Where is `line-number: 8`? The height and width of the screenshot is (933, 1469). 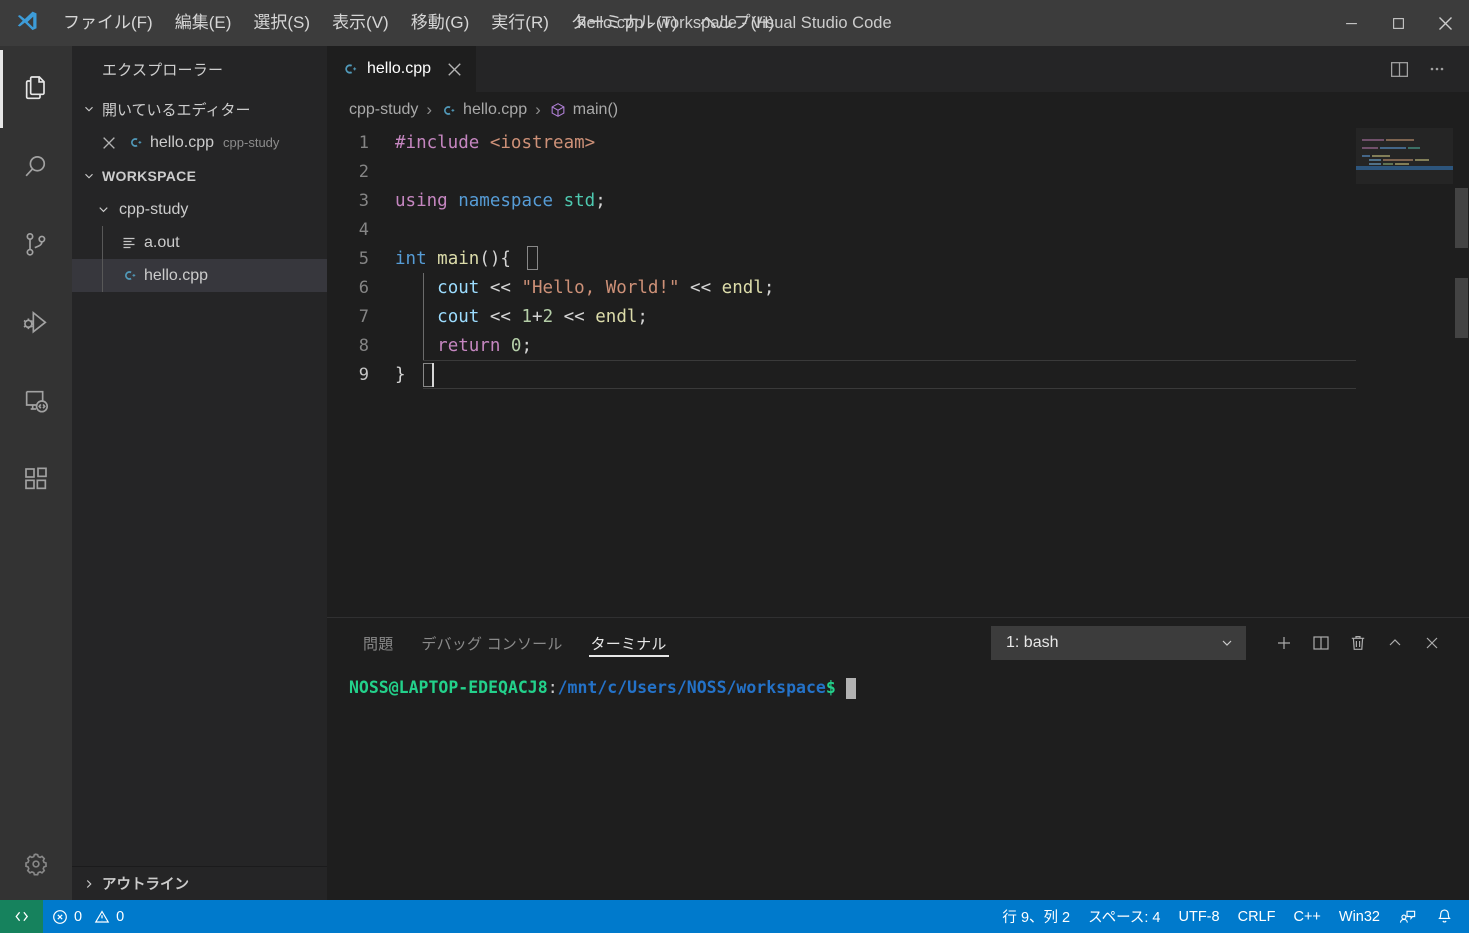
line-number: 8 is located at coordinates (363, 345).